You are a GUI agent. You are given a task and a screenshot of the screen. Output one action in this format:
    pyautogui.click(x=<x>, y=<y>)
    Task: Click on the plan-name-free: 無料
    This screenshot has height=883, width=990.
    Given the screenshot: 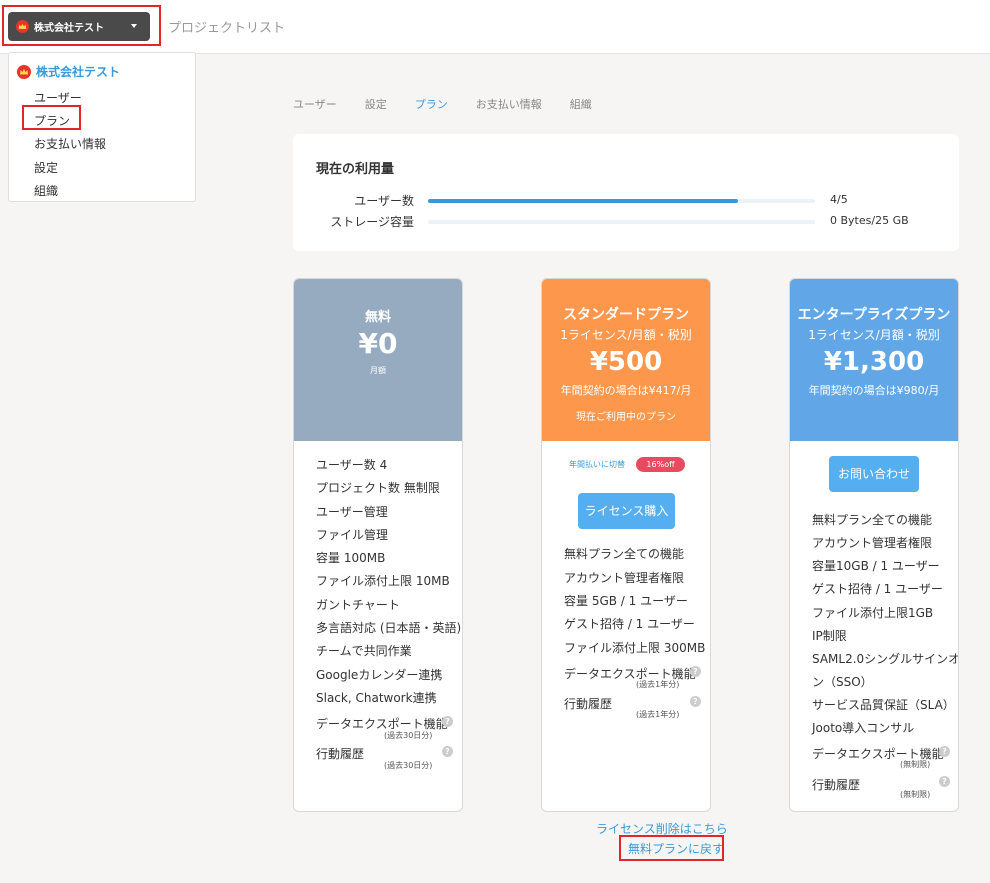 What is the action you would take?
    pyautogui.click(x=377, y=317)
    